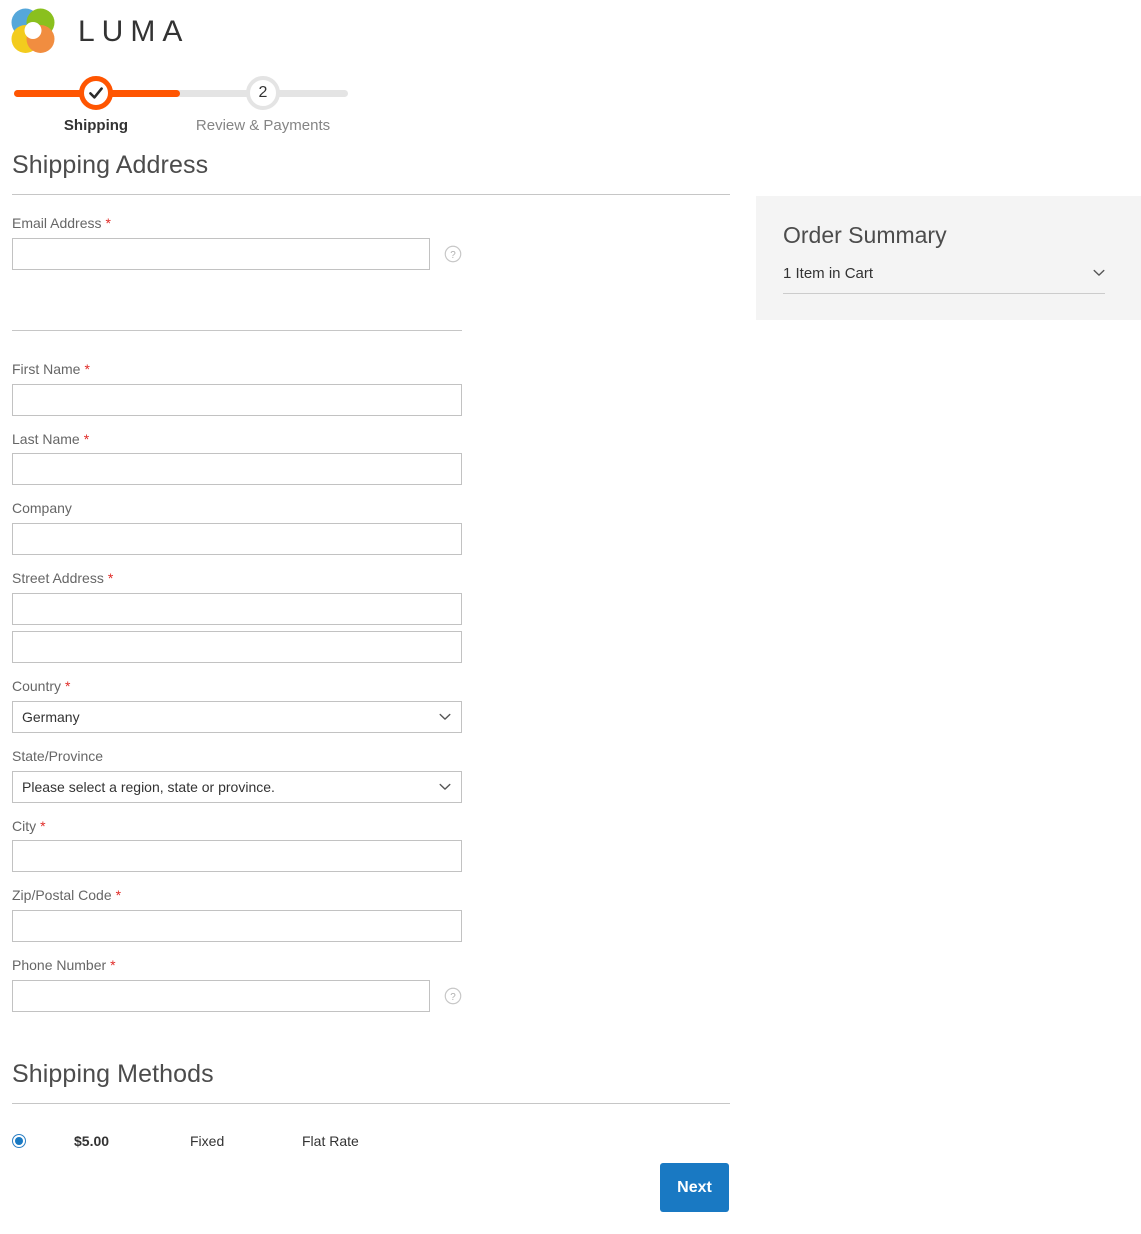  What do you see at coordinates (376, 508) in the screenshot?
I see `company-label: Company` at bounding box center [376, 508].